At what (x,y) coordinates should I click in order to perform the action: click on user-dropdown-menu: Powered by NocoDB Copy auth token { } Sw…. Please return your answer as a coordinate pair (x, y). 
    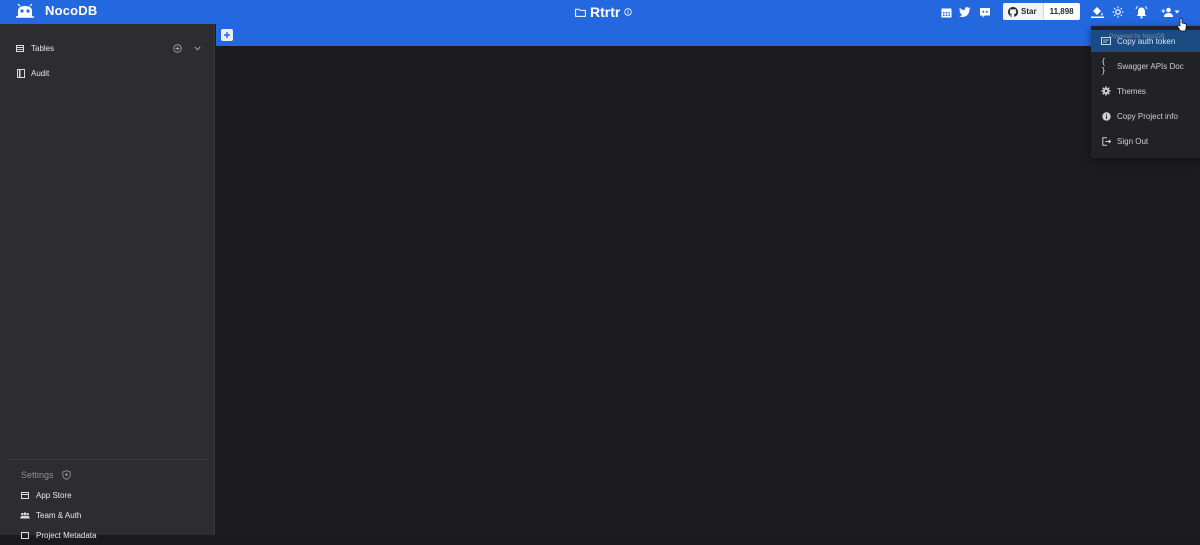
    Looking at the image, I should click on (1145, 92).